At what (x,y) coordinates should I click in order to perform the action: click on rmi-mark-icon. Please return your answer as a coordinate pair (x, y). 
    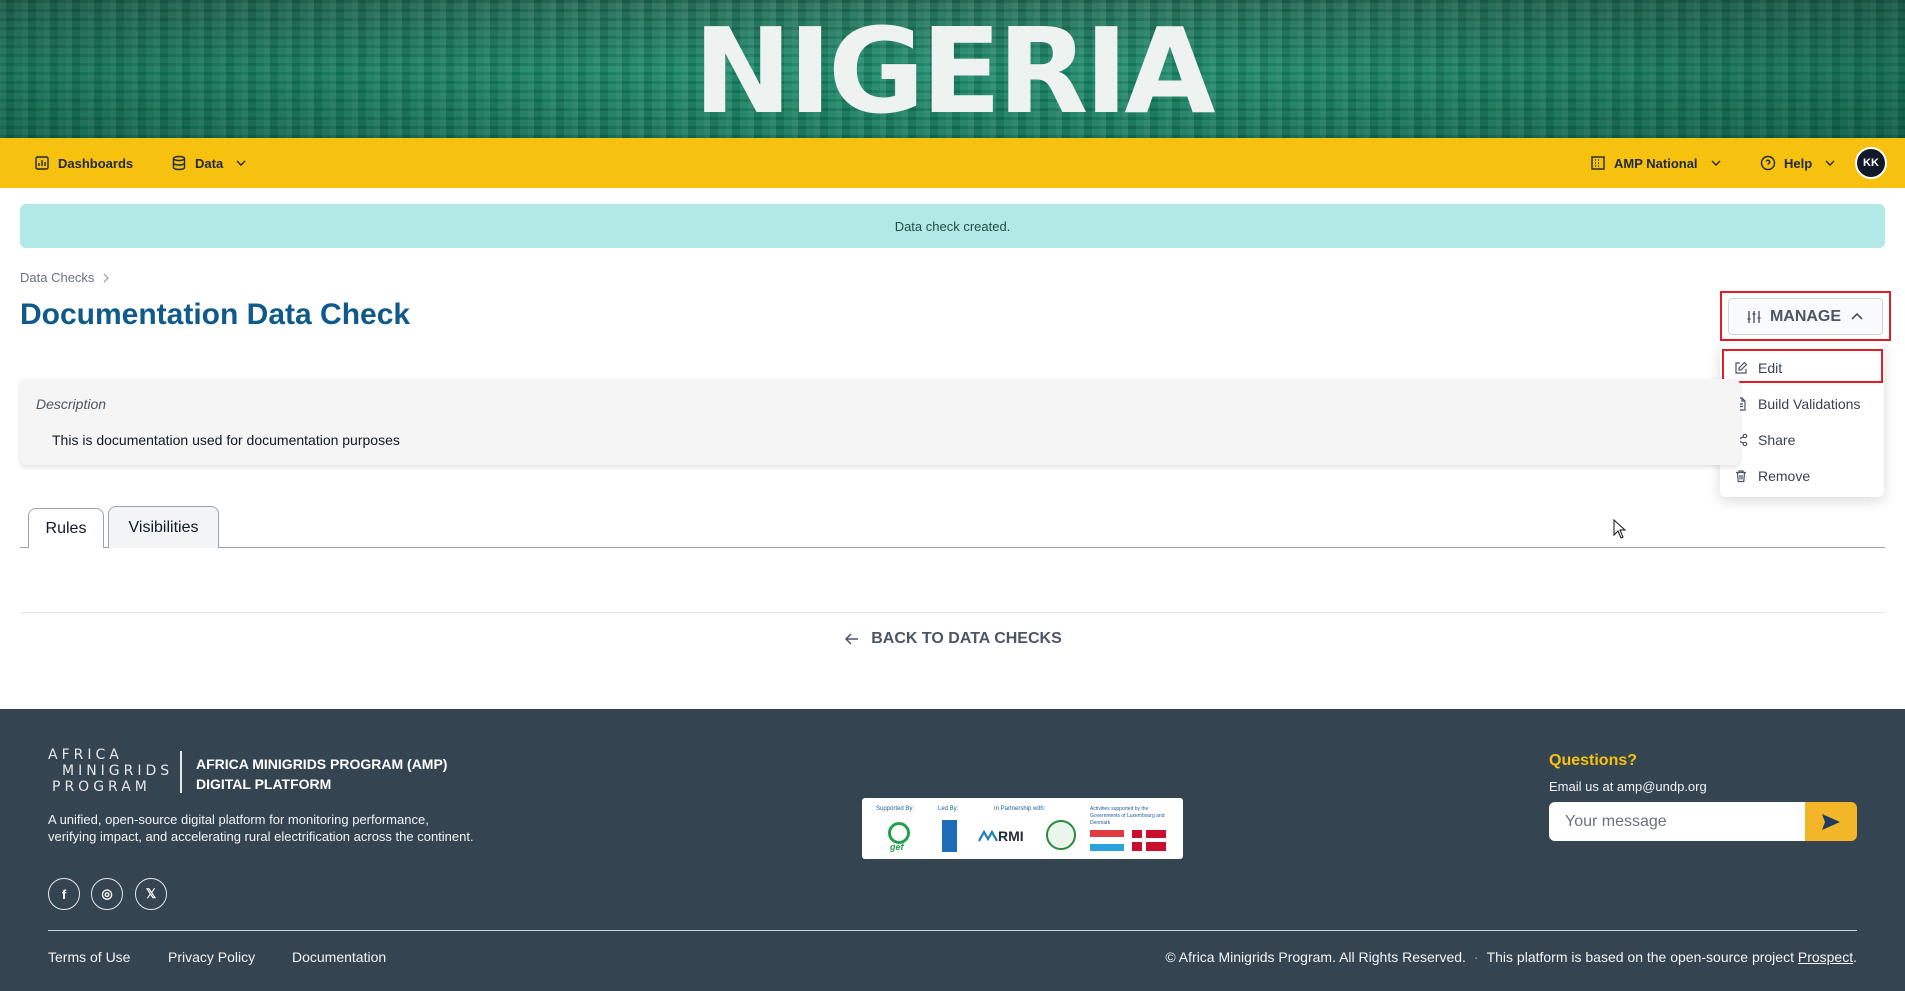
    Looking at the image, I should click on (988, 836).